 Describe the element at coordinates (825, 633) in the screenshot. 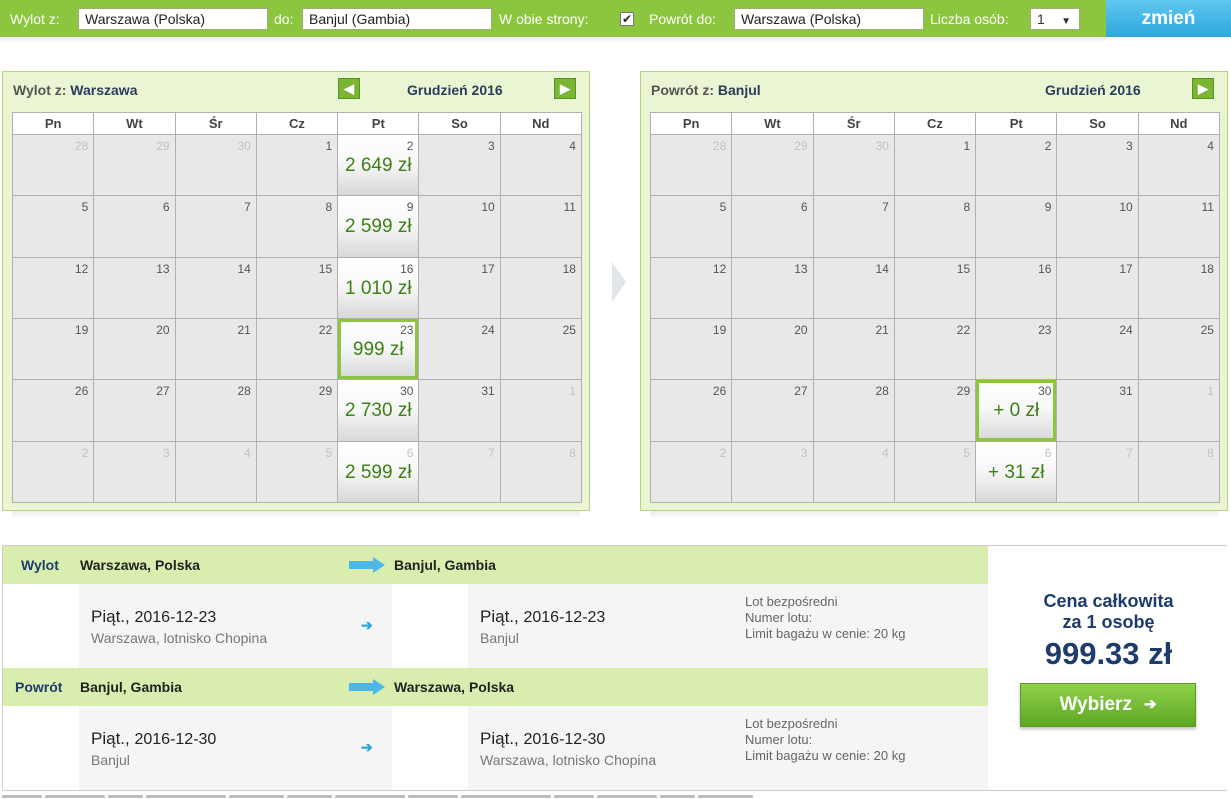

I see `outbound-baggage-limit: Limit bagażu w cenie: 20 kg` at that location.